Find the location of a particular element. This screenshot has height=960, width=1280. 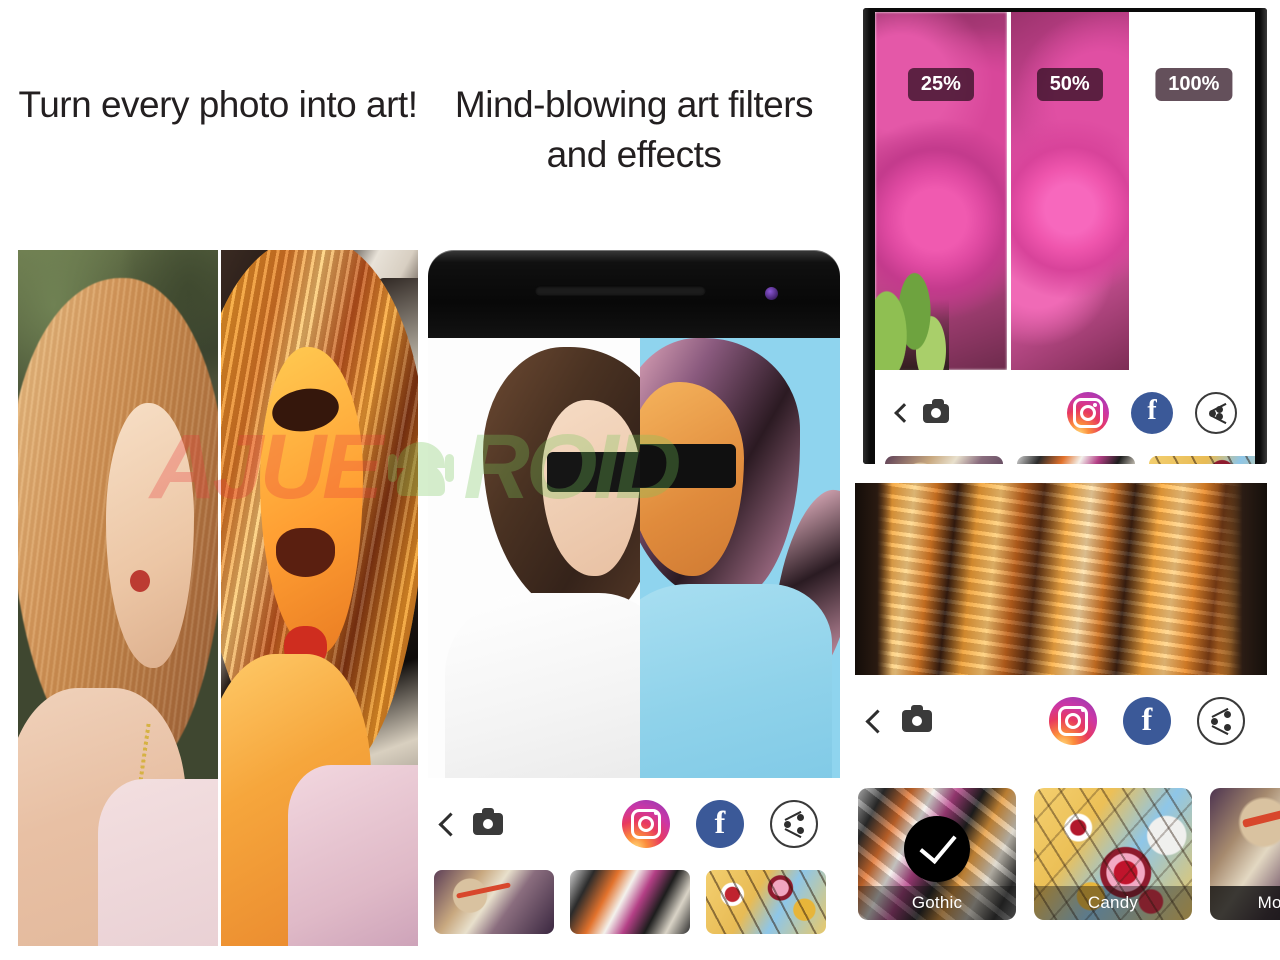

photo-filtered-half is located at coordinates (740, 558).